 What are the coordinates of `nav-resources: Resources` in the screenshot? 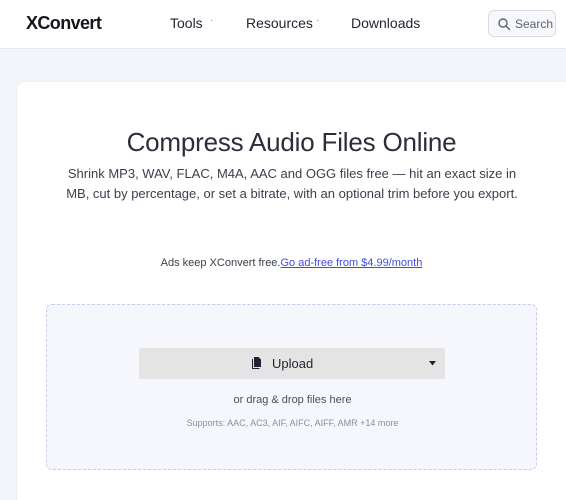 It's located at (279, 23).